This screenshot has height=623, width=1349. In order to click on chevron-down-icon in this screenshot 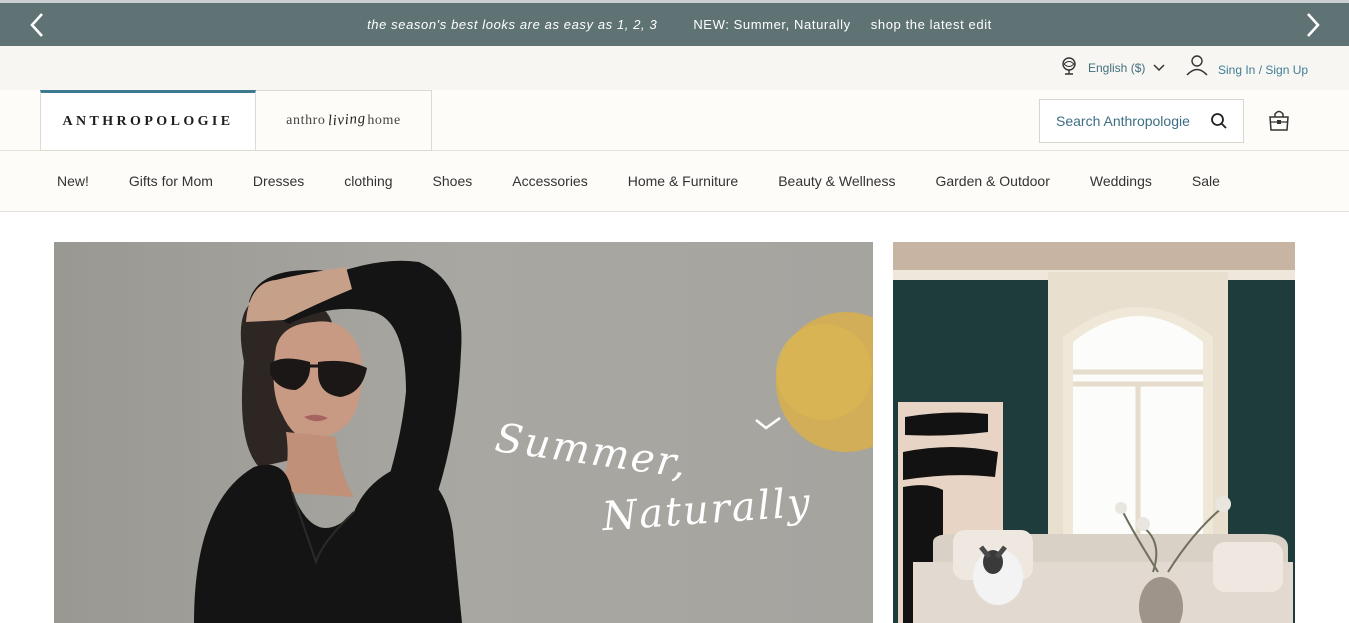, I will do `click(1159, 68)`.